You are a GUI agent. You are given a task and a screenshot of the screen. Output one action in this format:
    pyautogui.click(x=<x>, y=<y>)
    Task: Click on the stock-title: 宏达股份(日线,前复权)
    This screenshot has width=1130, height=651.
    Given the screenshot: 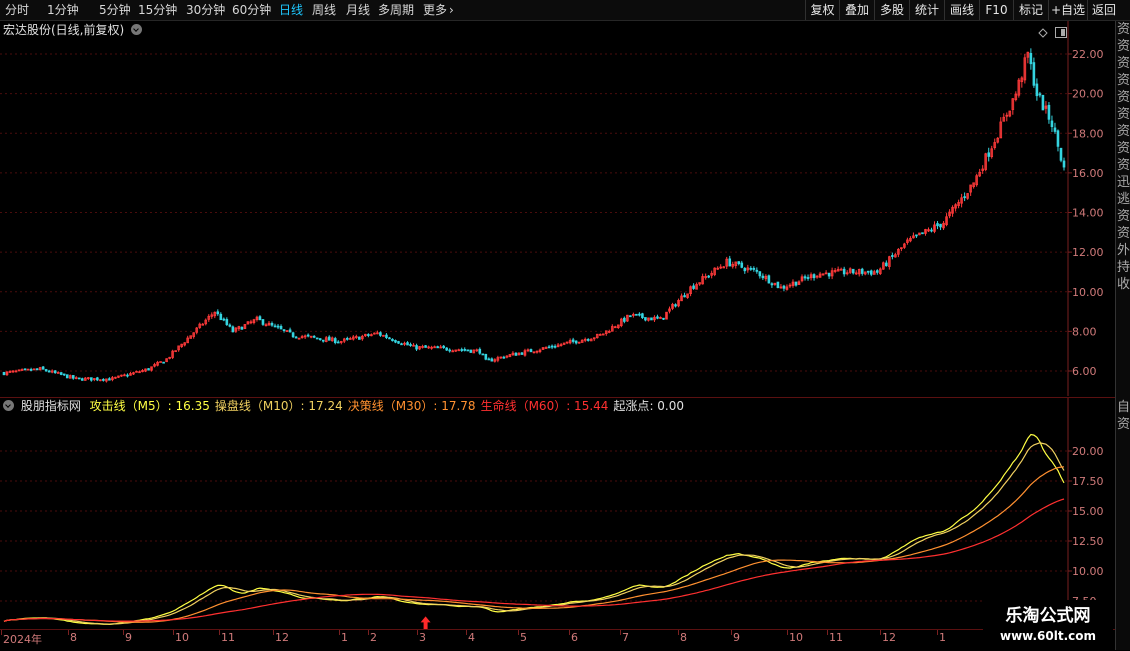 What is the action you would take?
    pyautogui.click(x=64, y=30)
    